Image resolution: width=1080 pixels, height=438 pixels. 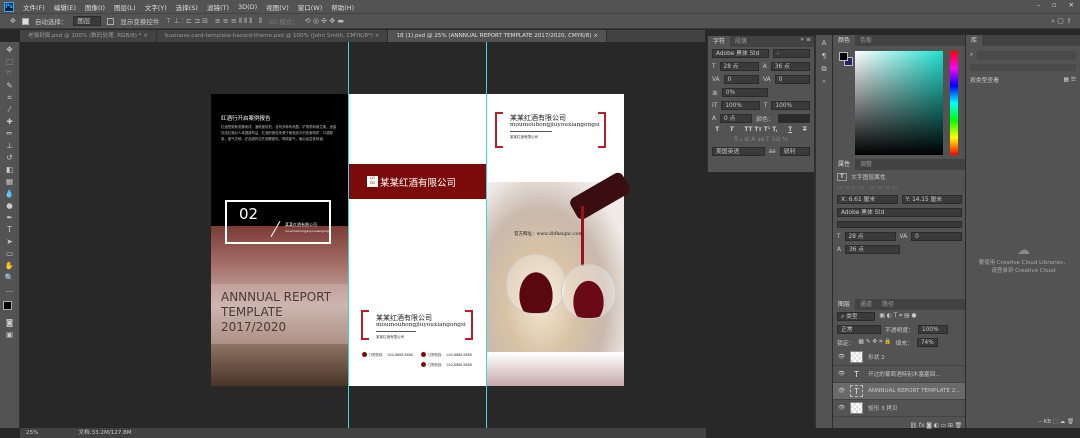 I want to click on fill-input: 74%, so click(x=927, y=342).